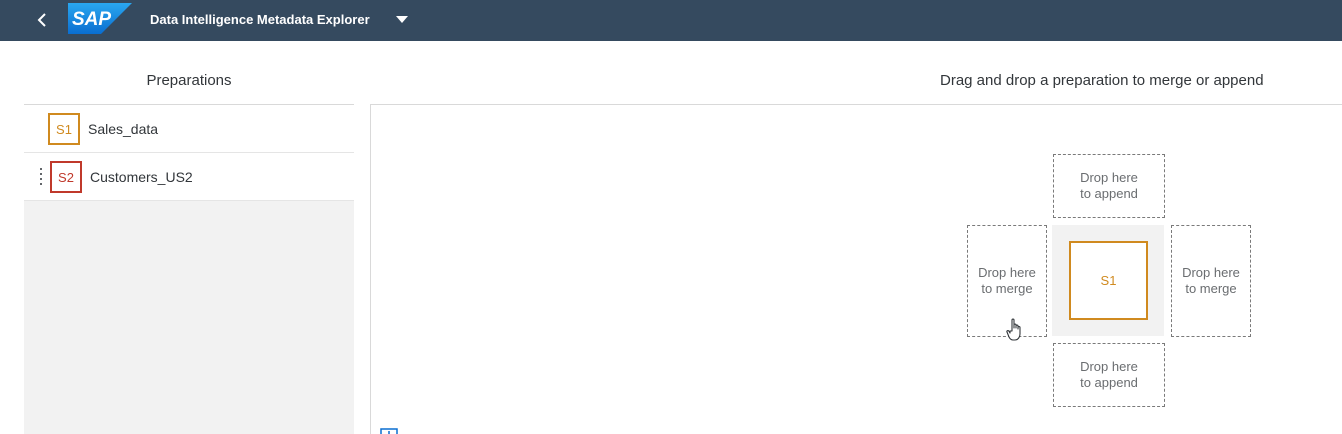 The height and width of the screenshot is (434, 1342). Describe the element at coordinates (66, 177) in the screenshot. I see `preparation-badge: S2` at that location.